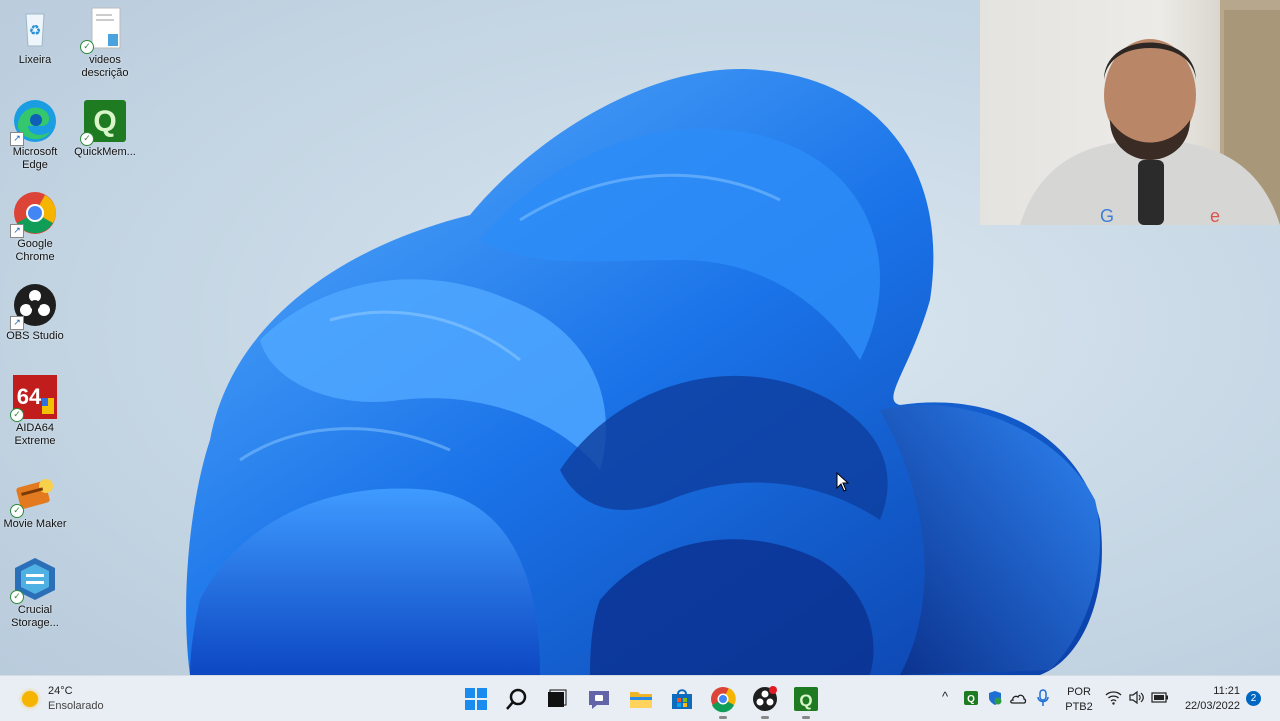  What do you see at coordinates (843, 482) in the screenshot?
I see `mouse-cursor-icon` at bounding box center [843, 482].